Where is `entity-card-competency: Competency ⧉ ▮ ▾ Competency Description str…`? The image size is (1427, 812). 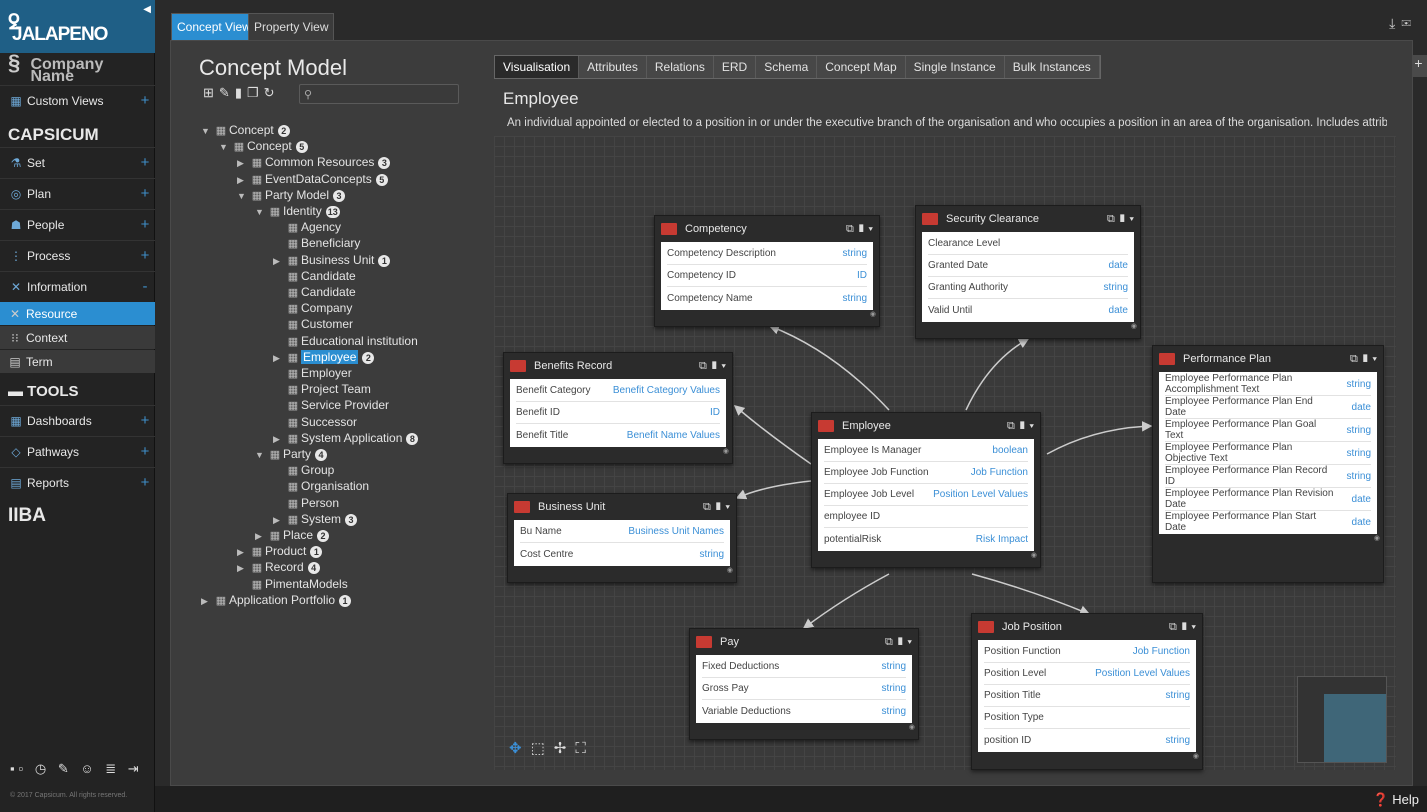
entity-card-competency: Competency ⧉ ▮ ▾ Competency Description str… is located at coordinates (767, 271).